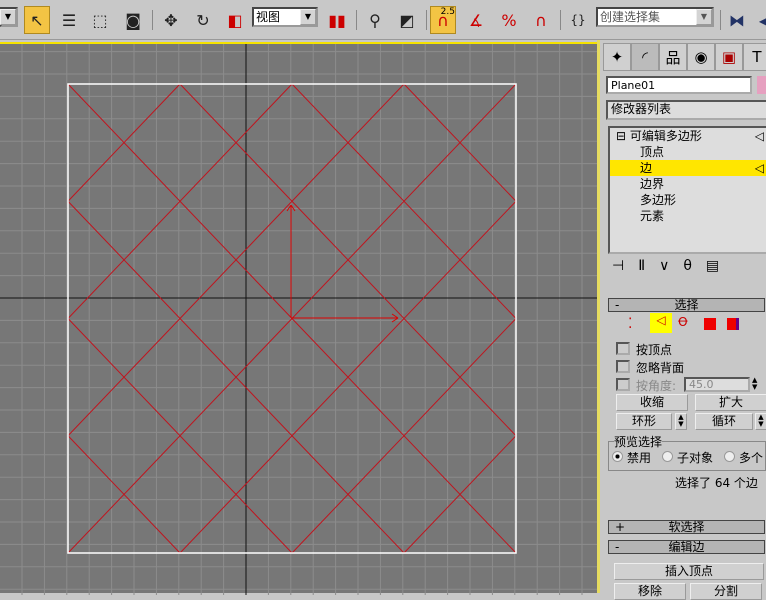 Image resolution: width=766 pixels, height=600 pixels. I want to click on remove-modifier-icon: θ, so click(694, 266).